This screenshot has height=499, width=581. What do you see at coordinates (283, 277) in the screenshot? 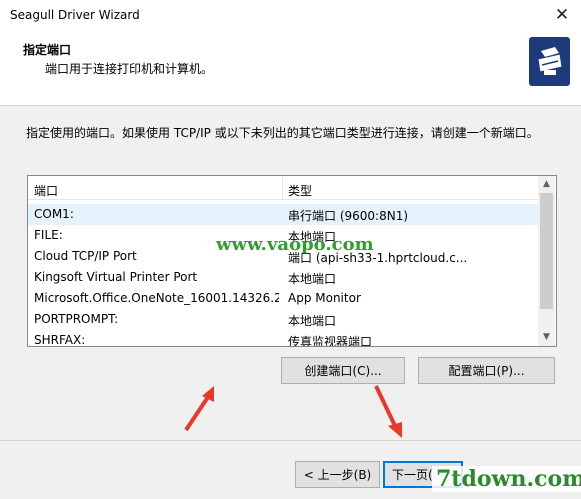
I see `list-item: Kingsoft Virtual Printer Port 本地端口` at bounding box center [283, 277].